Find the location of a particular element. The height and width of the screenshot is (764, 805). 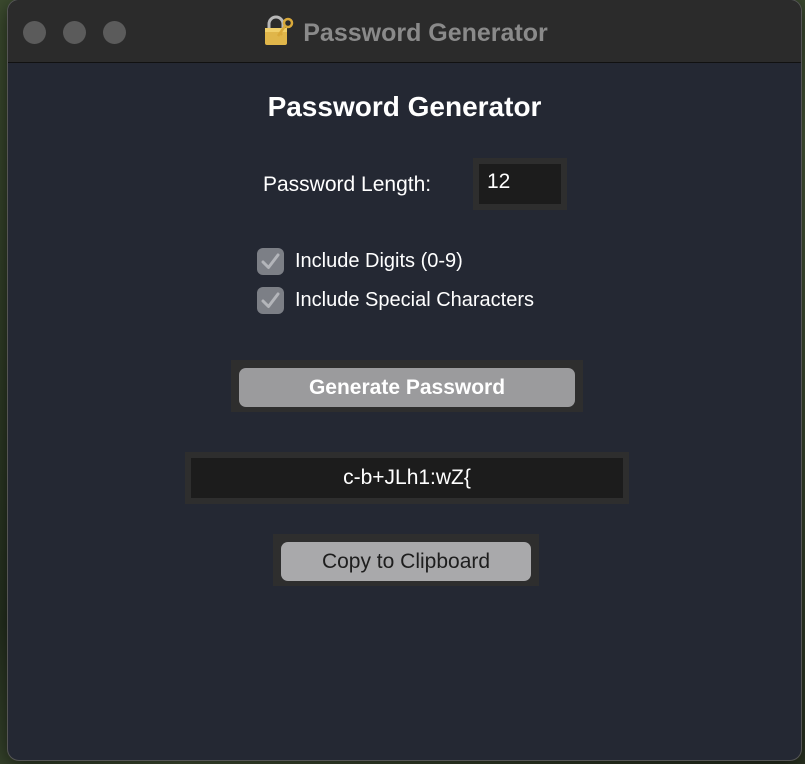

include-digits-option: Include Digits (0-9) is located at coordinates (360, 261).